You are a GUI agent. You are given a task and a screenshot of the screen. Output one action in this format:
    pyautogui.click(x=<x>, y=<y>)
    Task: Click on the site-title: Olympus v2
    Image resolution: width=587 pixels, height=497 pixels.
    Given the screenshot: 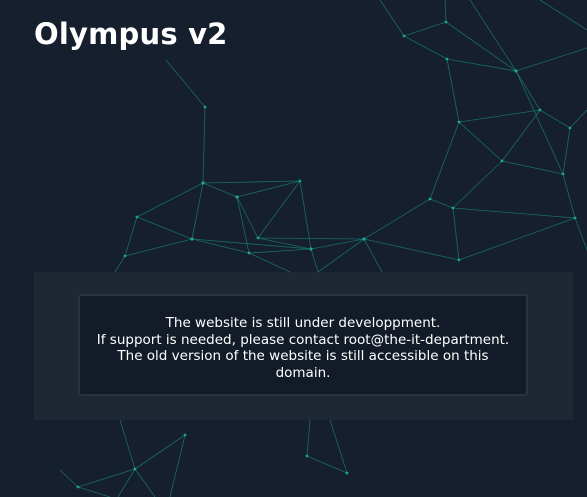 What is the action you would take?
    pyautogui.click(x=131, y=34)
    